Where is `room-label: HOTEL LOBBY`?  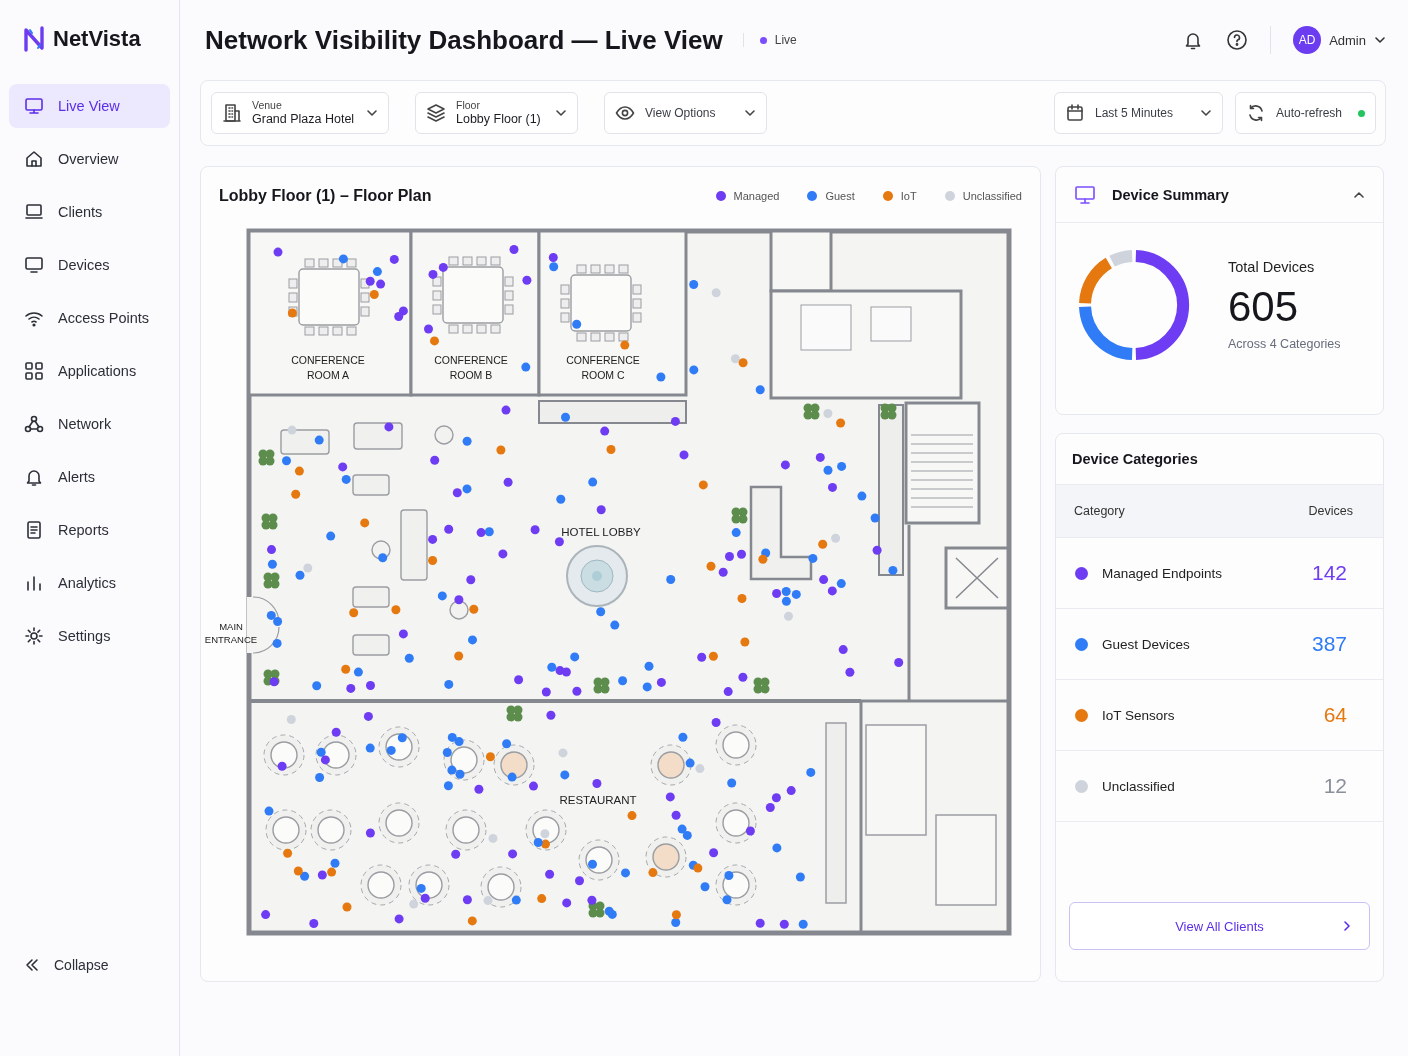
room-label: HOTEL LOBBY is located at coordinates (601, 532).